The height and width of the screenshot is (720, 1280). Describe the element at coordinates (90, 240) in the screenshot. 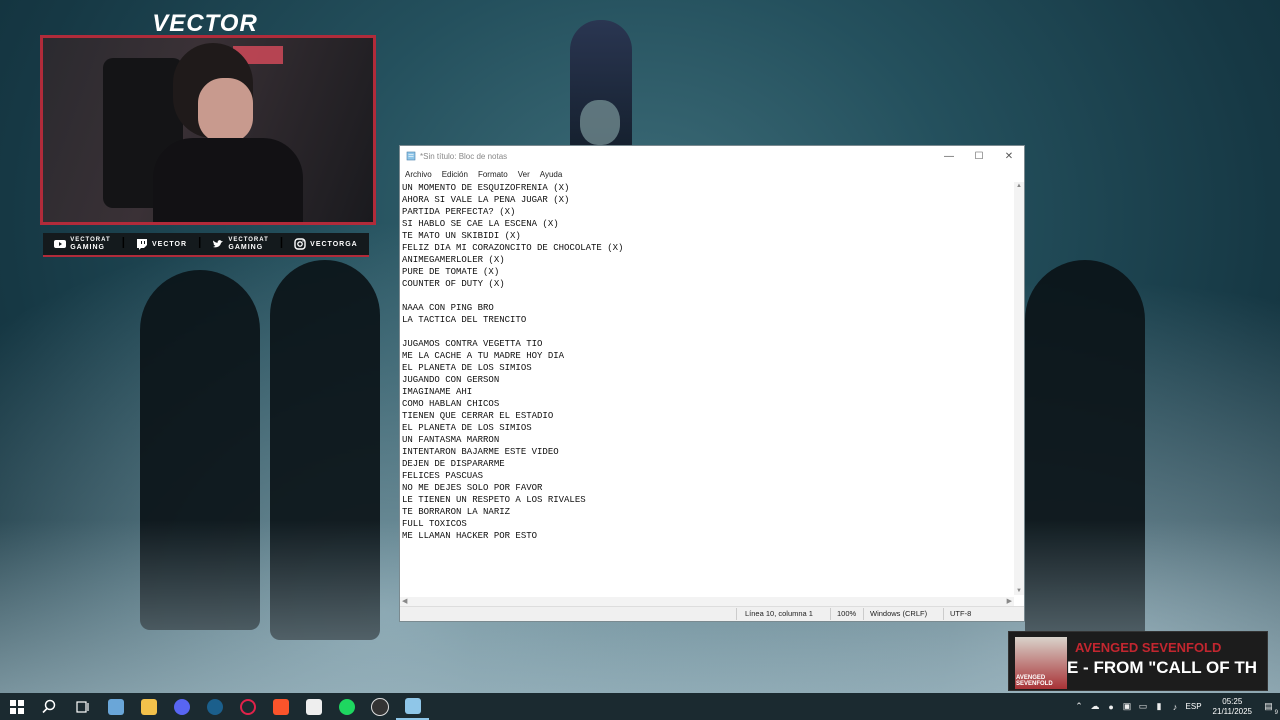

I see `social-youtube-line1: VECTORAT` at that location.